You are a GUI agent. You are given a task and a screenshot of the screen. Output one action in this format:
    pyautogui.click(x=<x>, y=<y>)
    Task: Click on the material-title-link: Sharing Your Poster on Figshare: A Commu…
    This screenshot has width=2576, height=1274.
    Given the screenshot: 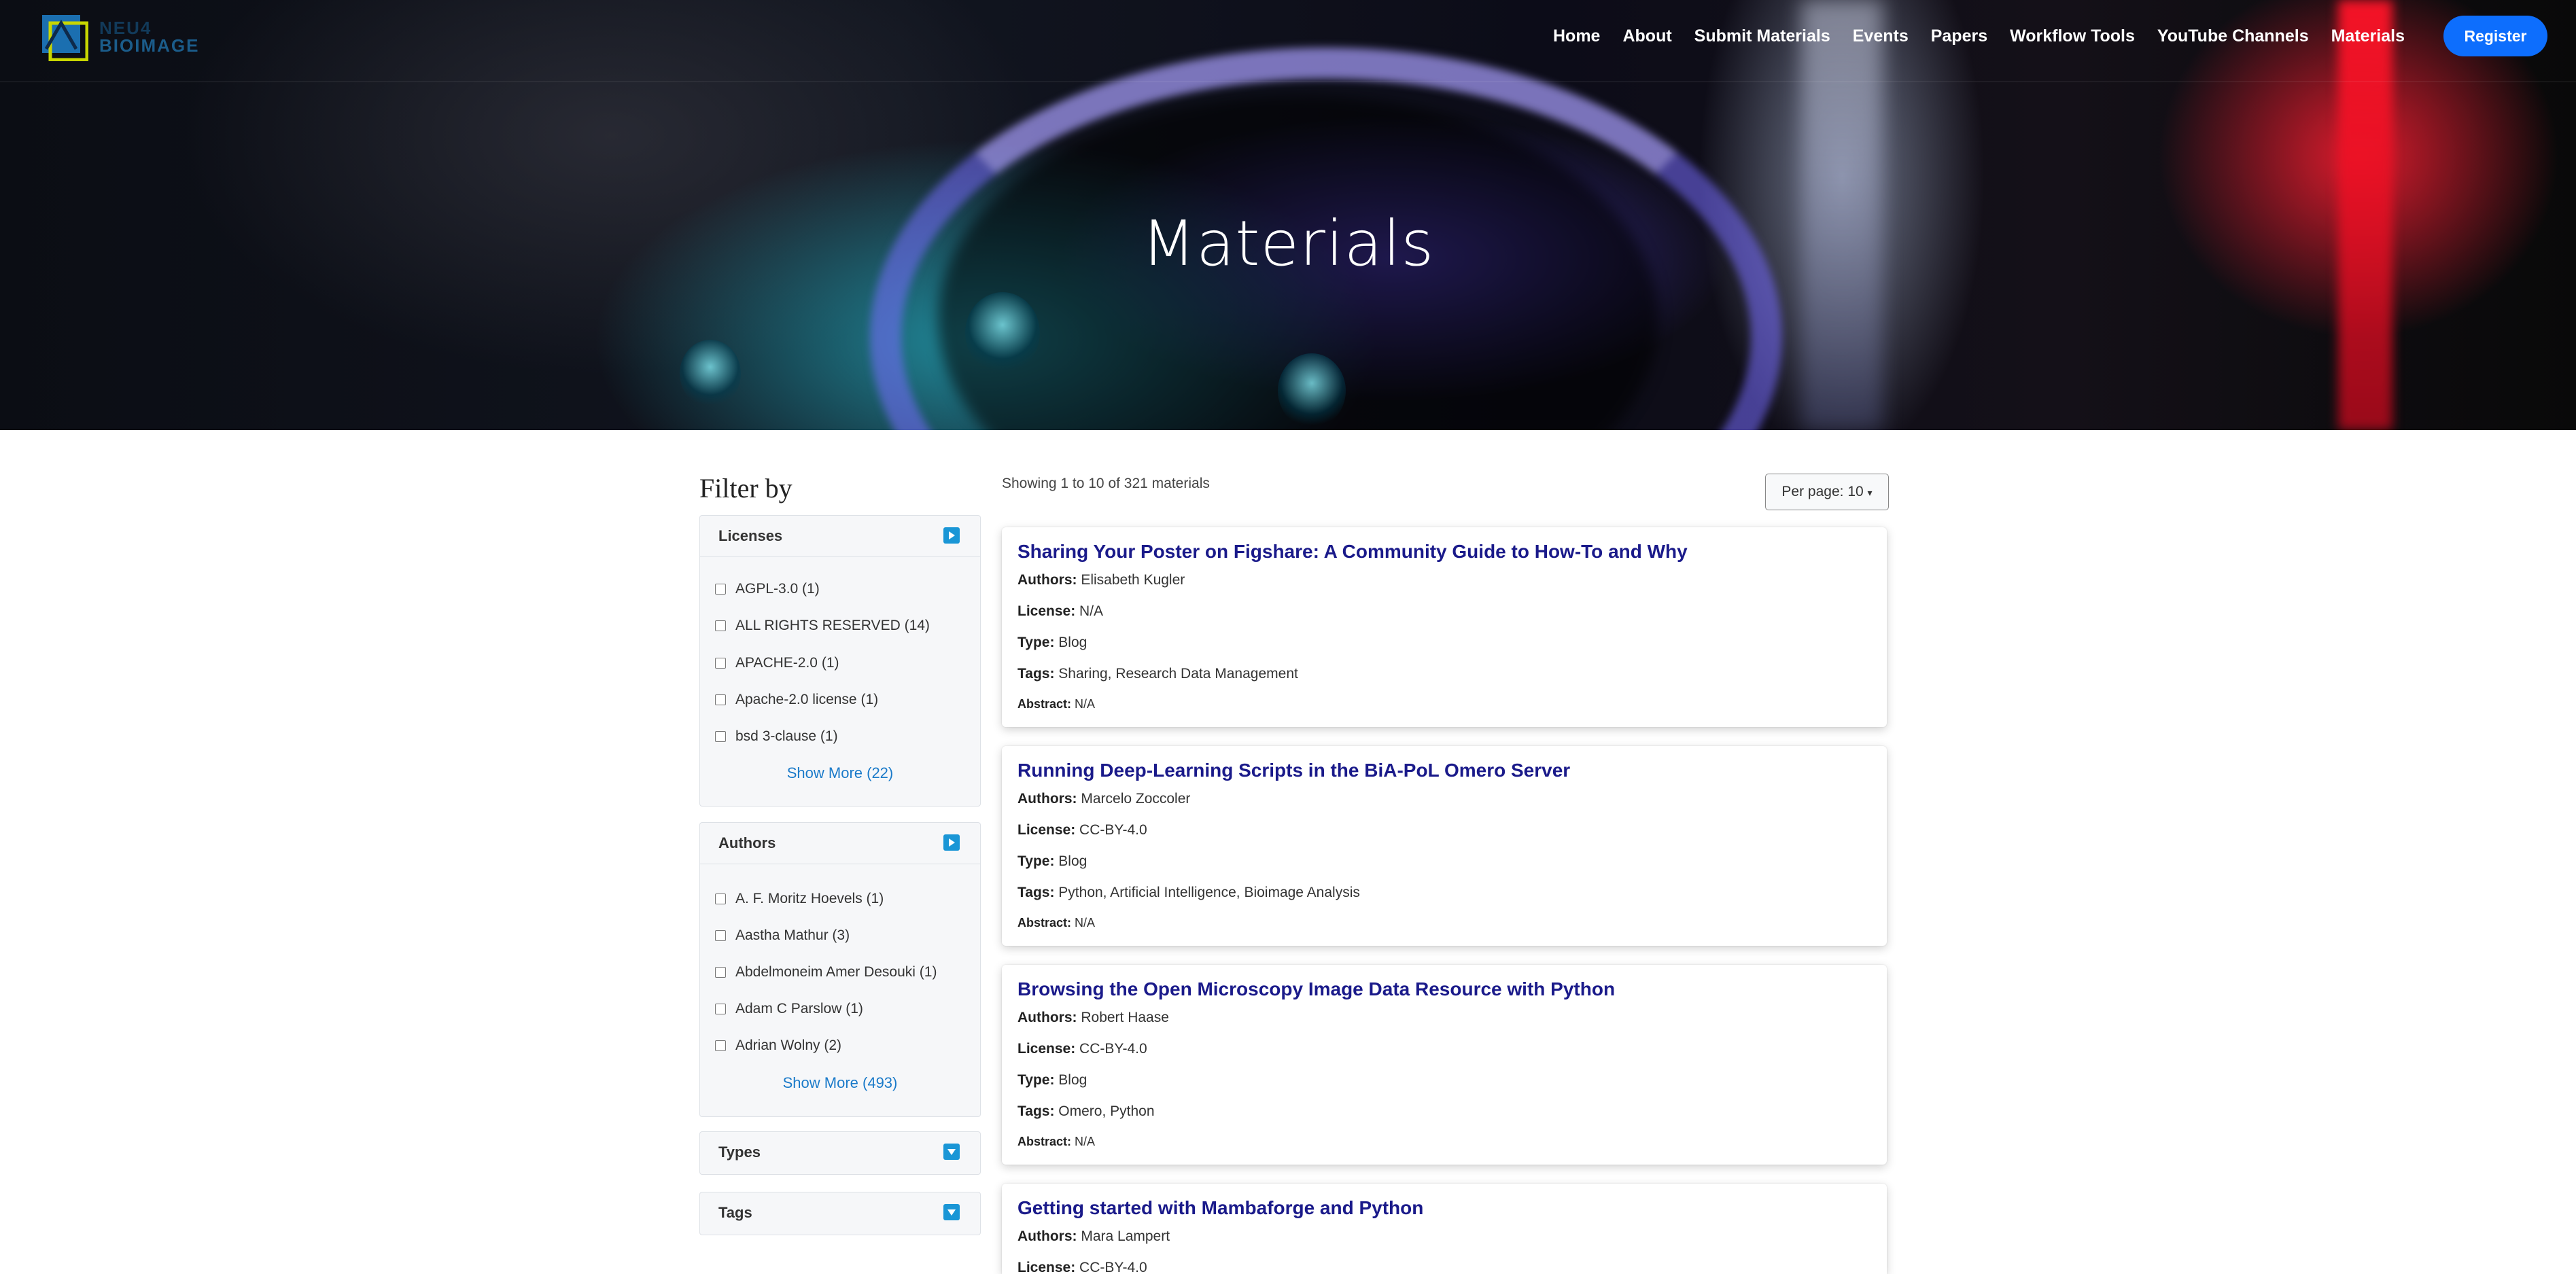 What is the action you would take?
    pyautogui.click(x=1352, y=552)
    